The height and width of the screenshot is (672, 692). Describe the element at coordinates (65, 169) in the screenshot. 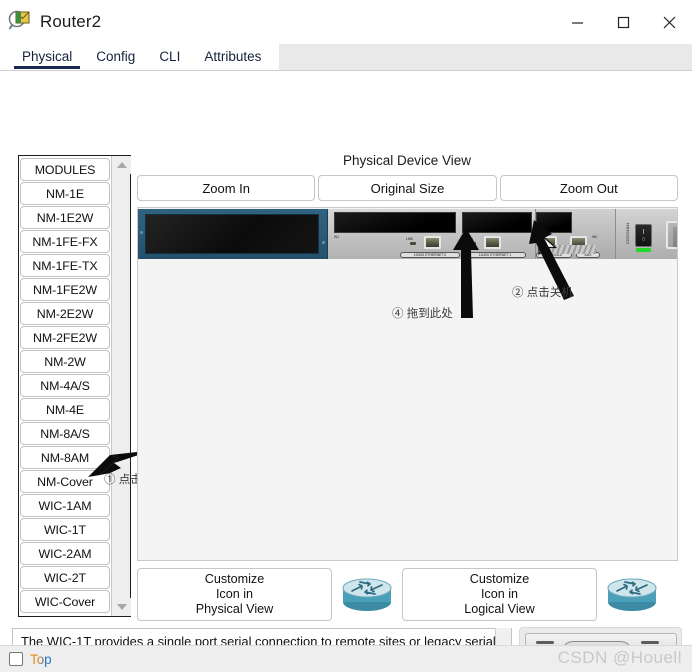

I see `module-item-modules: MODULES` at that location.